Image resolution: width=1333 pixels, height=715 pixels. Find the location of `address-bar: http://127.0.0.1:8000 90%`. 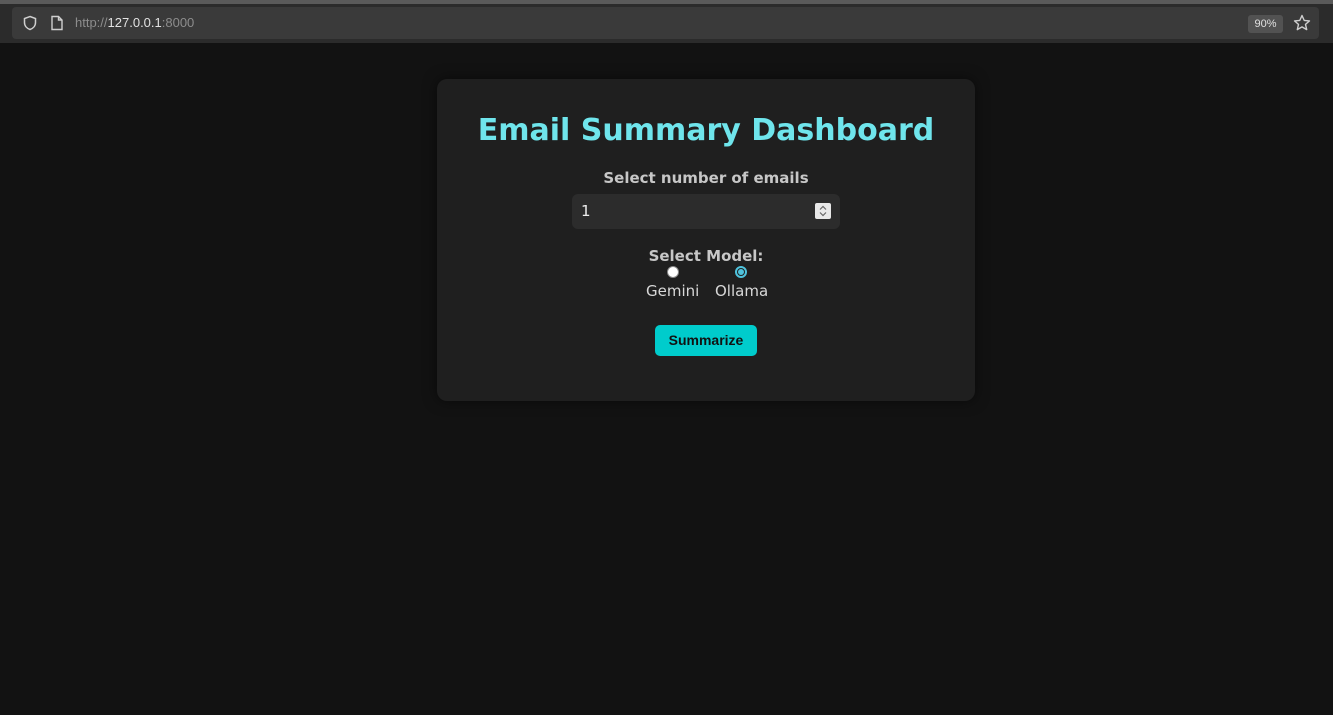

address-bar: http://127.0.0.1:8000 90% is located at coordinates (665, 23).